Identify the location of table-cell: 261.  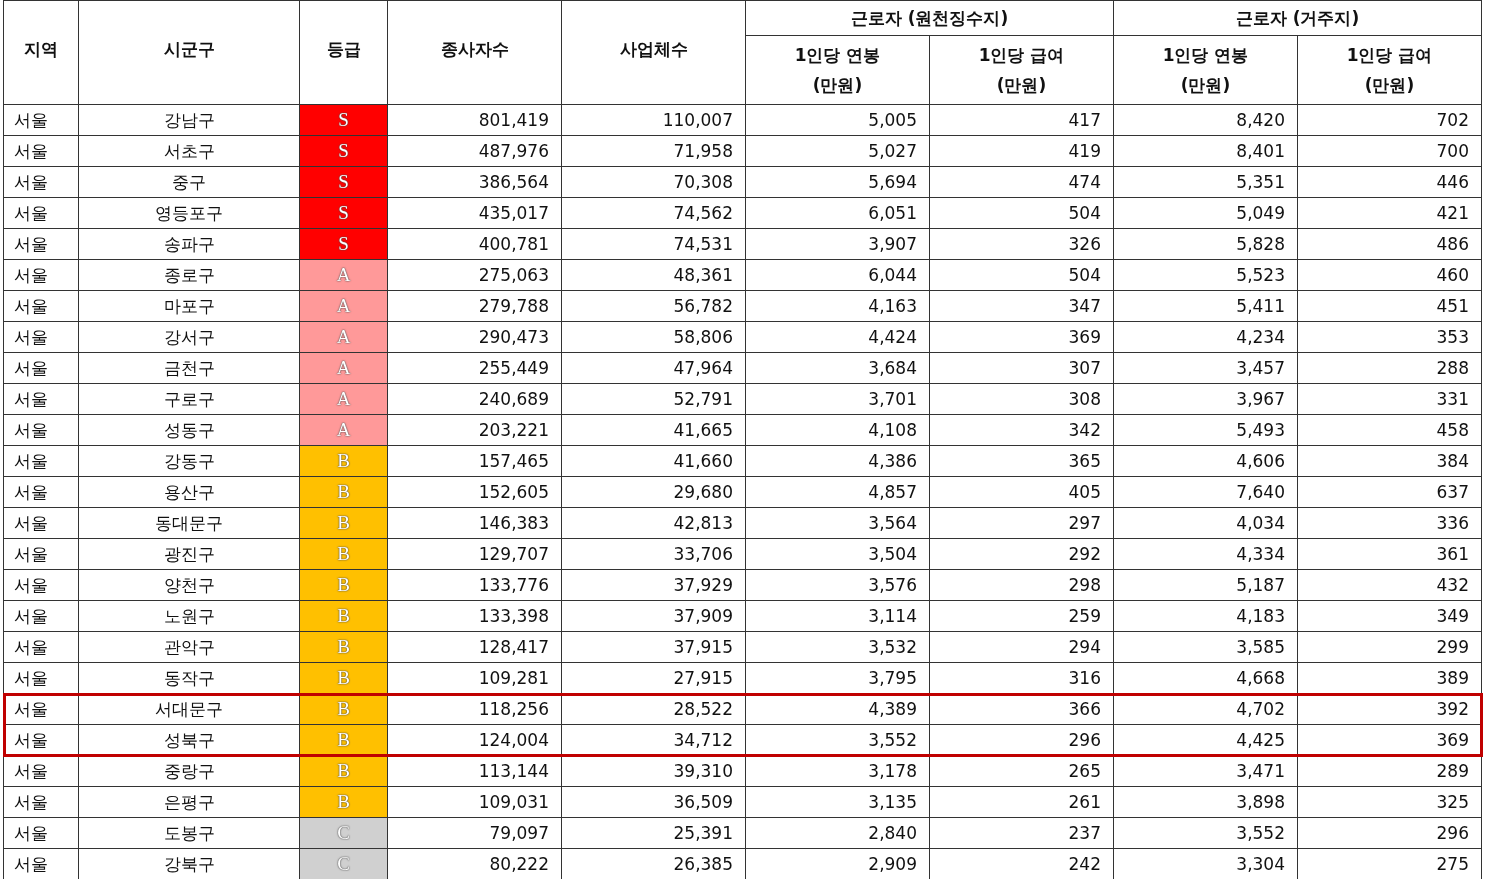
(1021, 802).